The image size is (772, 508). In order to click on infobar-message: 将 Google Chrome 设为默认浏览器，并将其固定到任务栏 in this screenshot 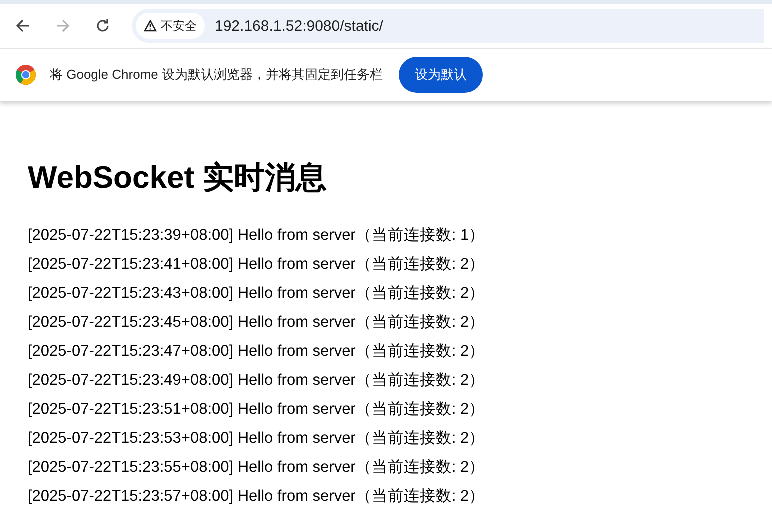, I will do `click(216, 75)`.